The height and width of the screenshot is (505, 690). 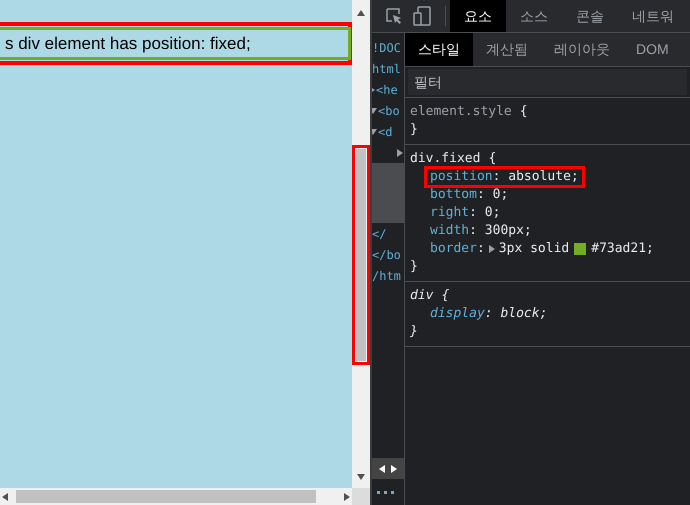 What do you see at coordinates (652, 49) in the screenshot?
I see `styles-subtab: DOM` at bounding box center [652, 49].